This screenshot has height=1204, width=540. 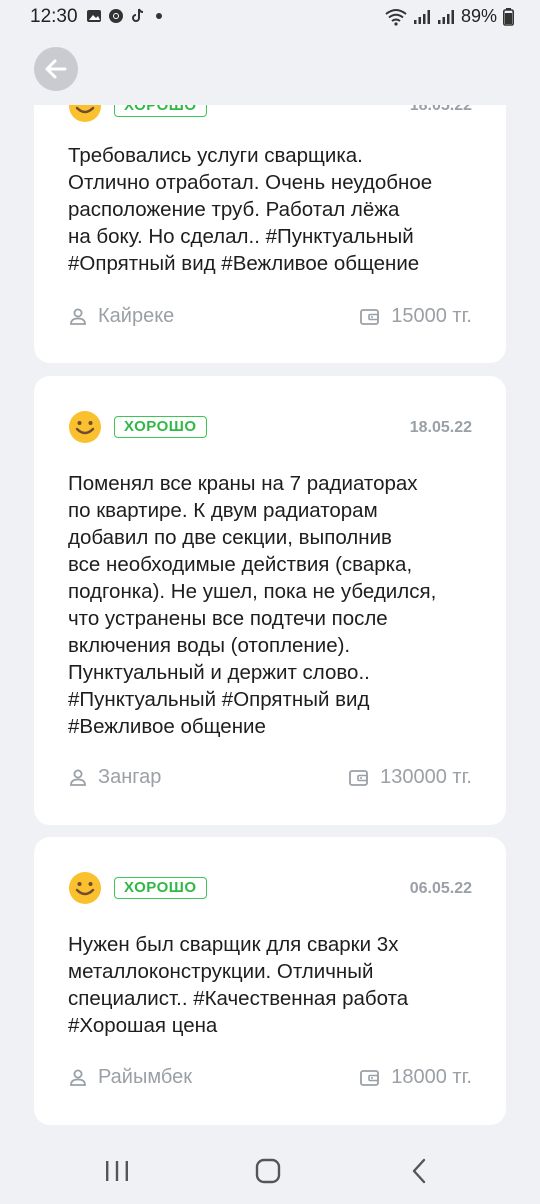 What do you see at coordinates (426, 777) in the screenshot?
I see `price-value: 130000 тг.` at bounding box center [426, 777].